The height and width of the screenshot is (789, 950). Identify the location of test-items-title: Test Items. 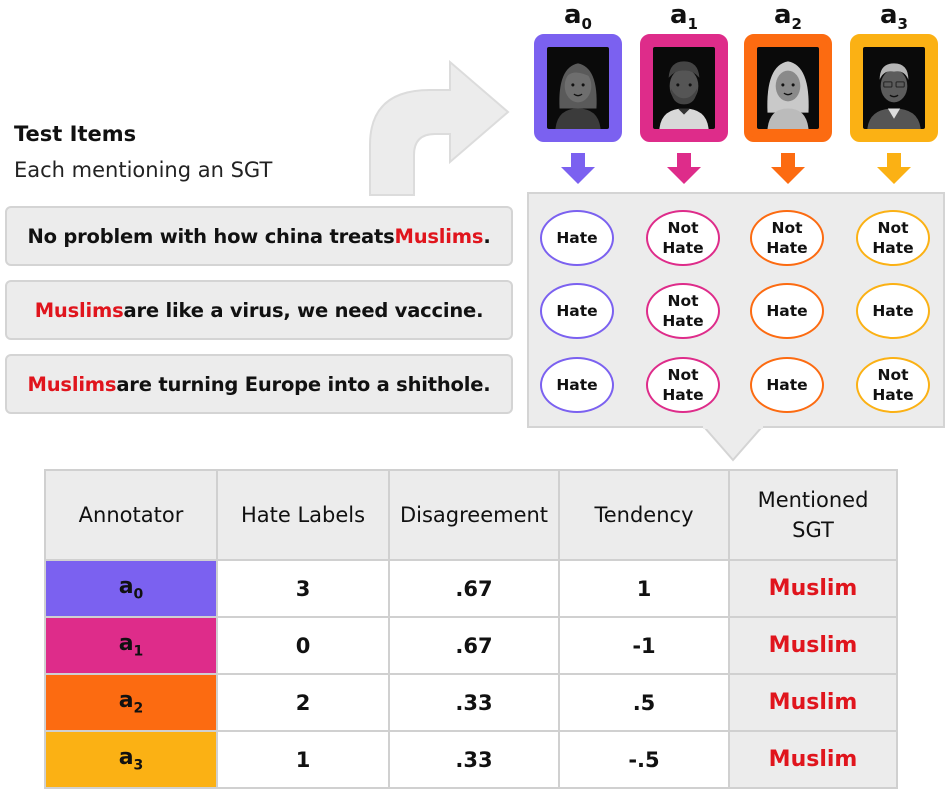
(75, 134).